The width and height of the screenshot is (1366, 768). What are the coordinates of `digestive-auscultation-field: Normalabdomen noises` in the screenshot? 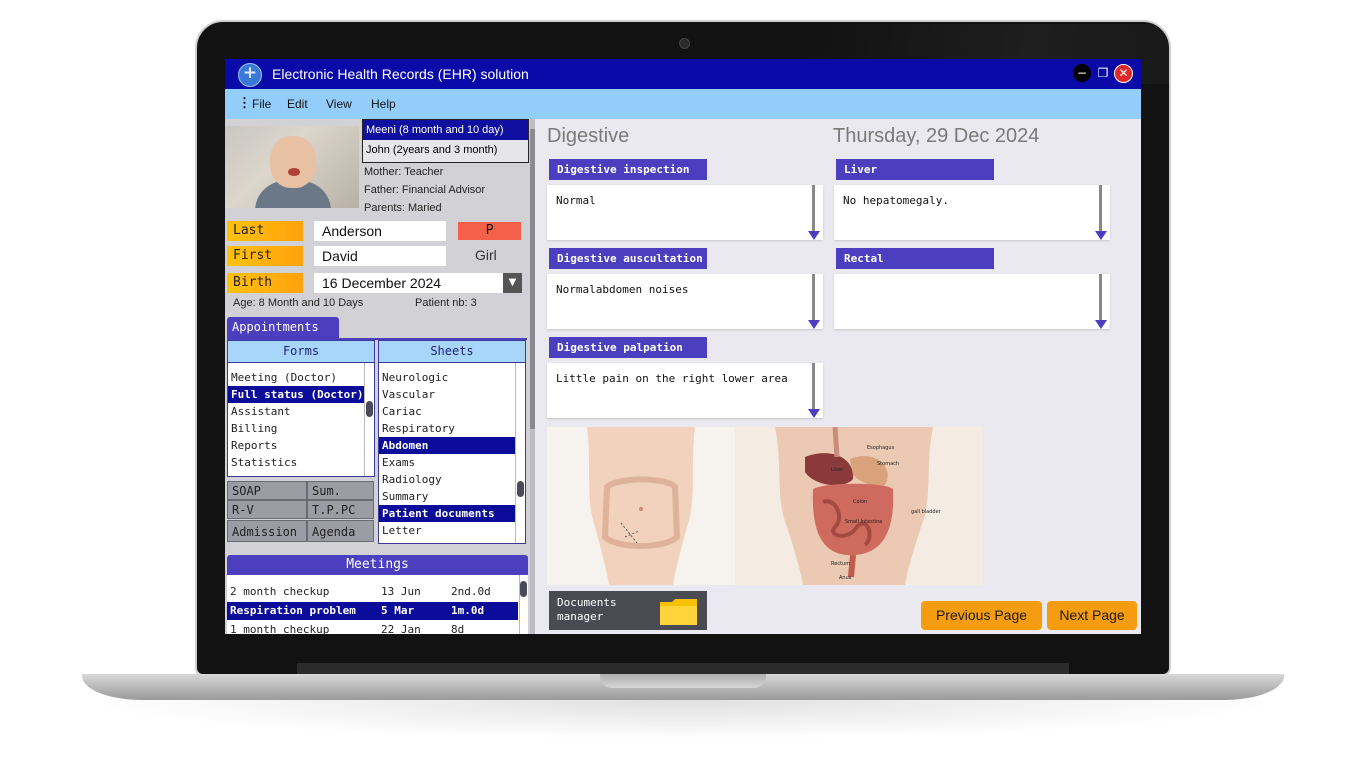 It's located at (685, 301).